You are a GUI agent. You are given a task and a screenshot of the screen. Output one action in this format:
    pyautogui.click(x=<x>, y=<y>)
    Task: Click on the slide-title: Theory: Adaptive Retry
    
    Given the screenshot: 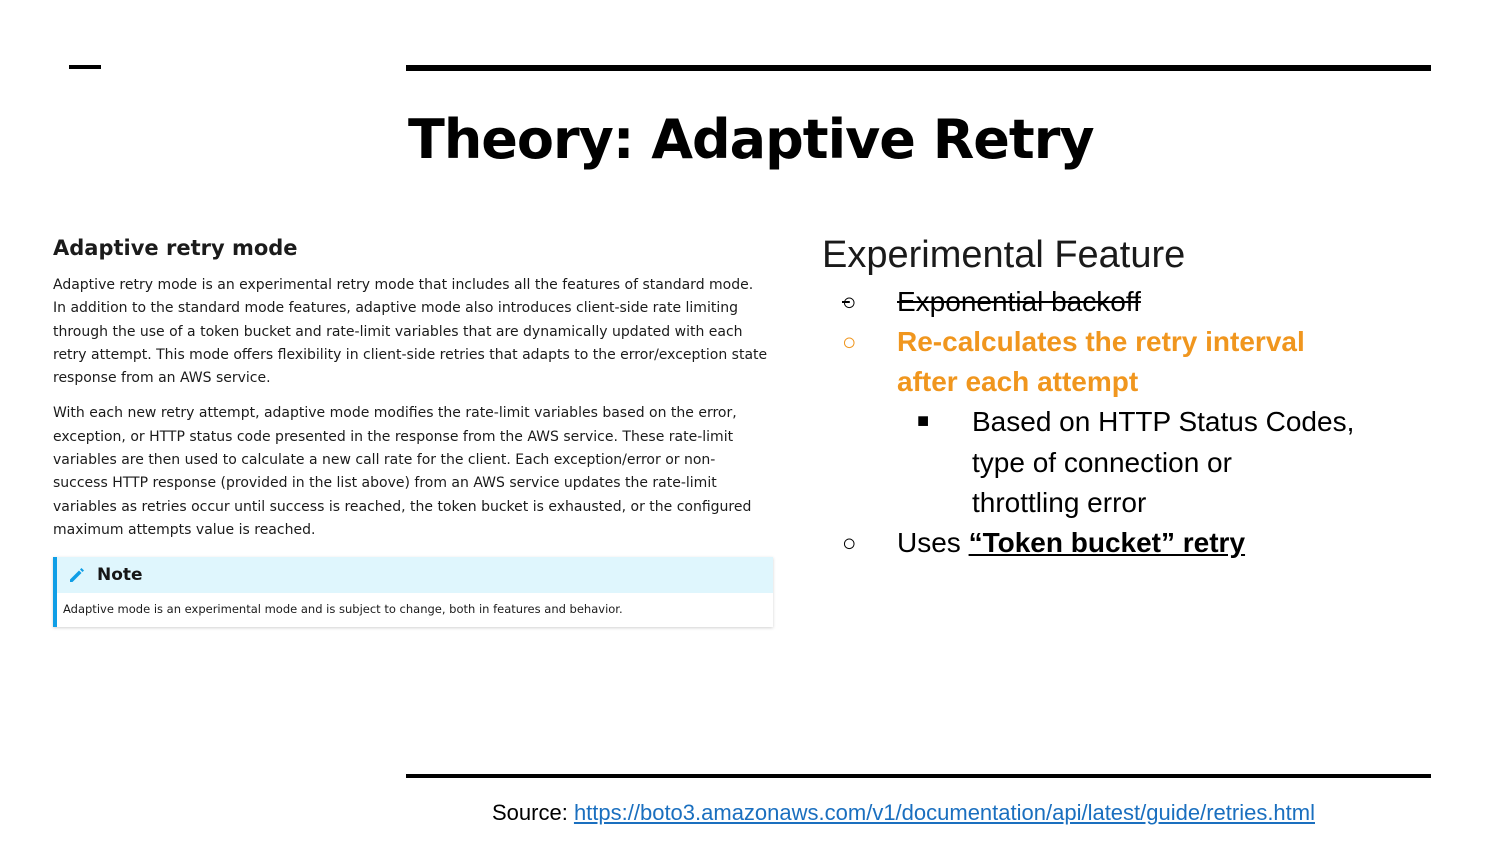 What is the action you would take?
    pyautogui.click(x=751, y=139)
    